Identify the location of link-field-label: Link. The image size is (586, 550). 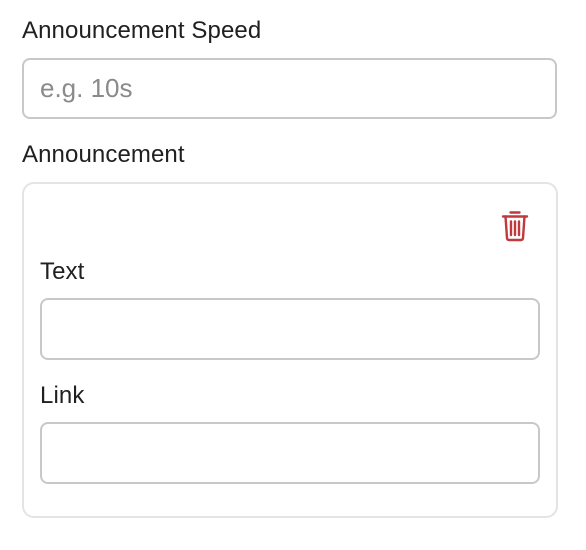
(62, 395).